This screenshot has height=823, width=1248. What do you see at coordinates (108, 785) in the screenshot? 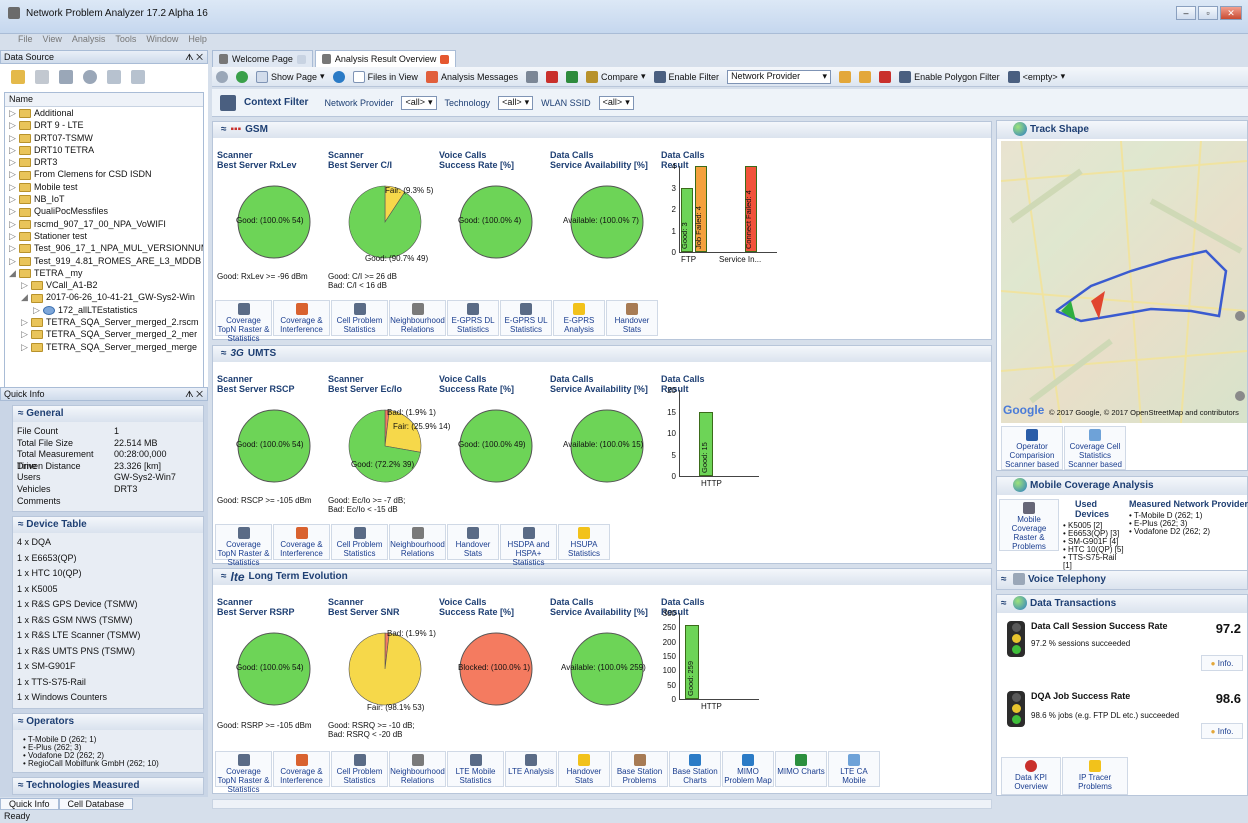
I see `technologies-header: ≈ Technologies Measured` at bounding box center [108, 785].